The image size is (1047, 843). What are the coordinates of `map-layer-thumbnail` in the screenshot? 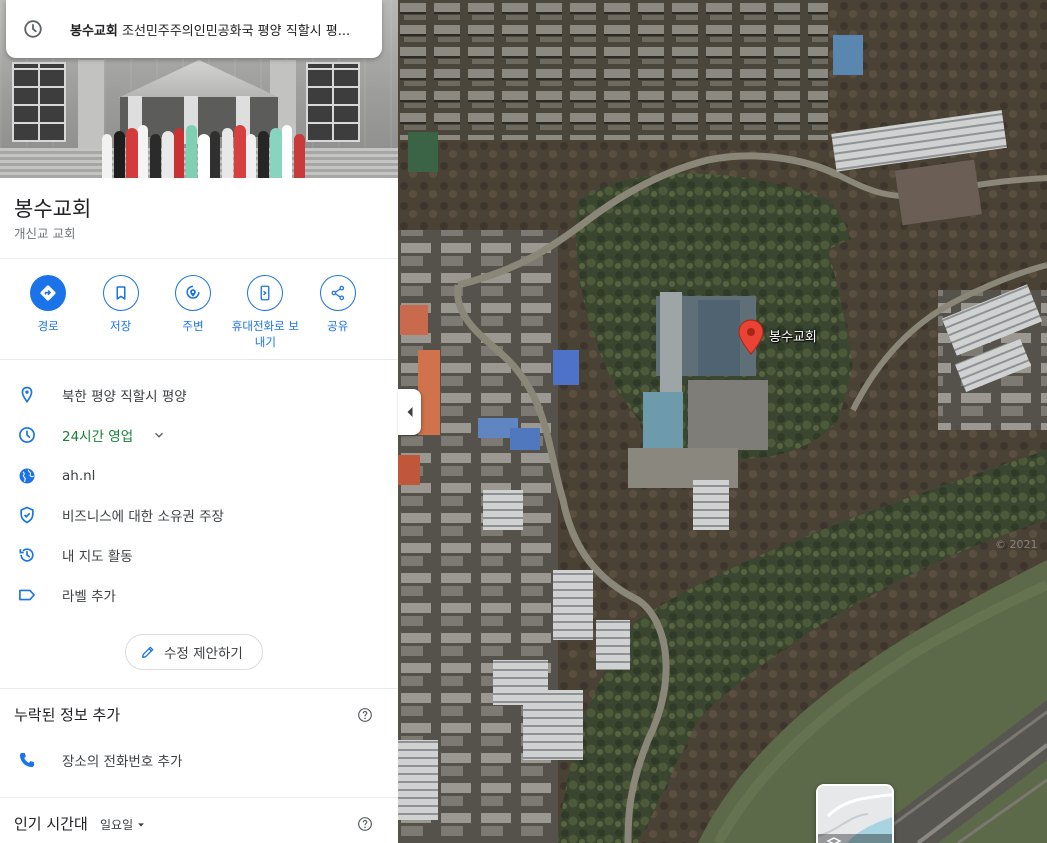 It's located at (855, 814).